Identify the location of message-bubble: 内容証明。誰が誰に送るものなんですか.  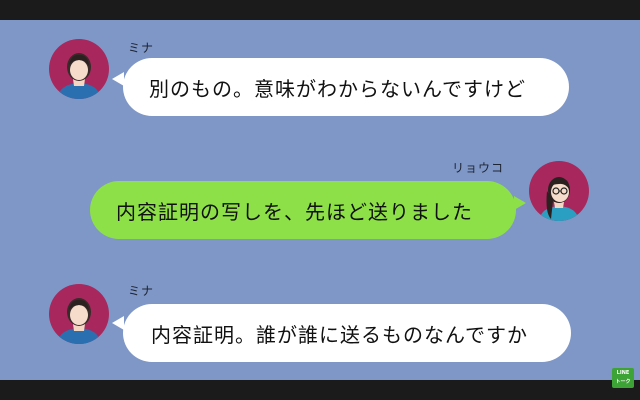
(347, 333).